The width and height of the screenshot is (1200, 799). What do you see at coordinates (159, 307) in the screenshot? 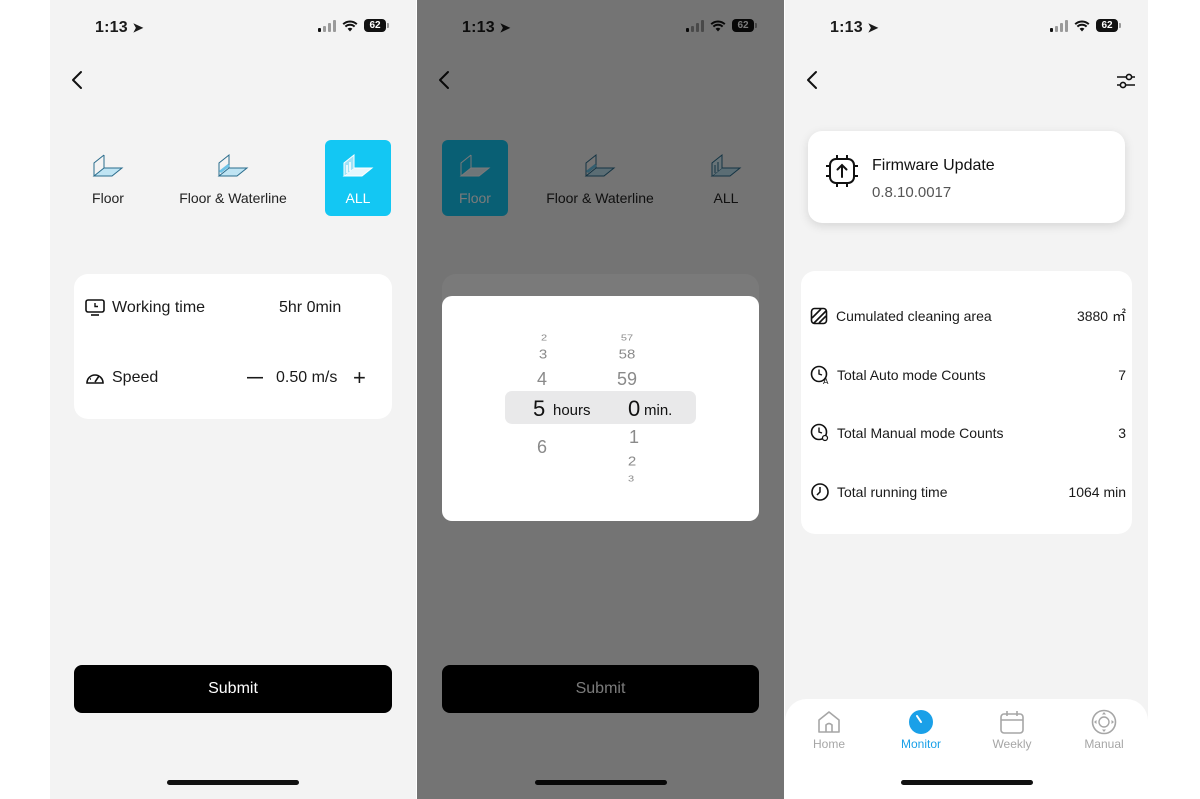
I see `working-time-label: Working time` at bounding box center [159, 307].